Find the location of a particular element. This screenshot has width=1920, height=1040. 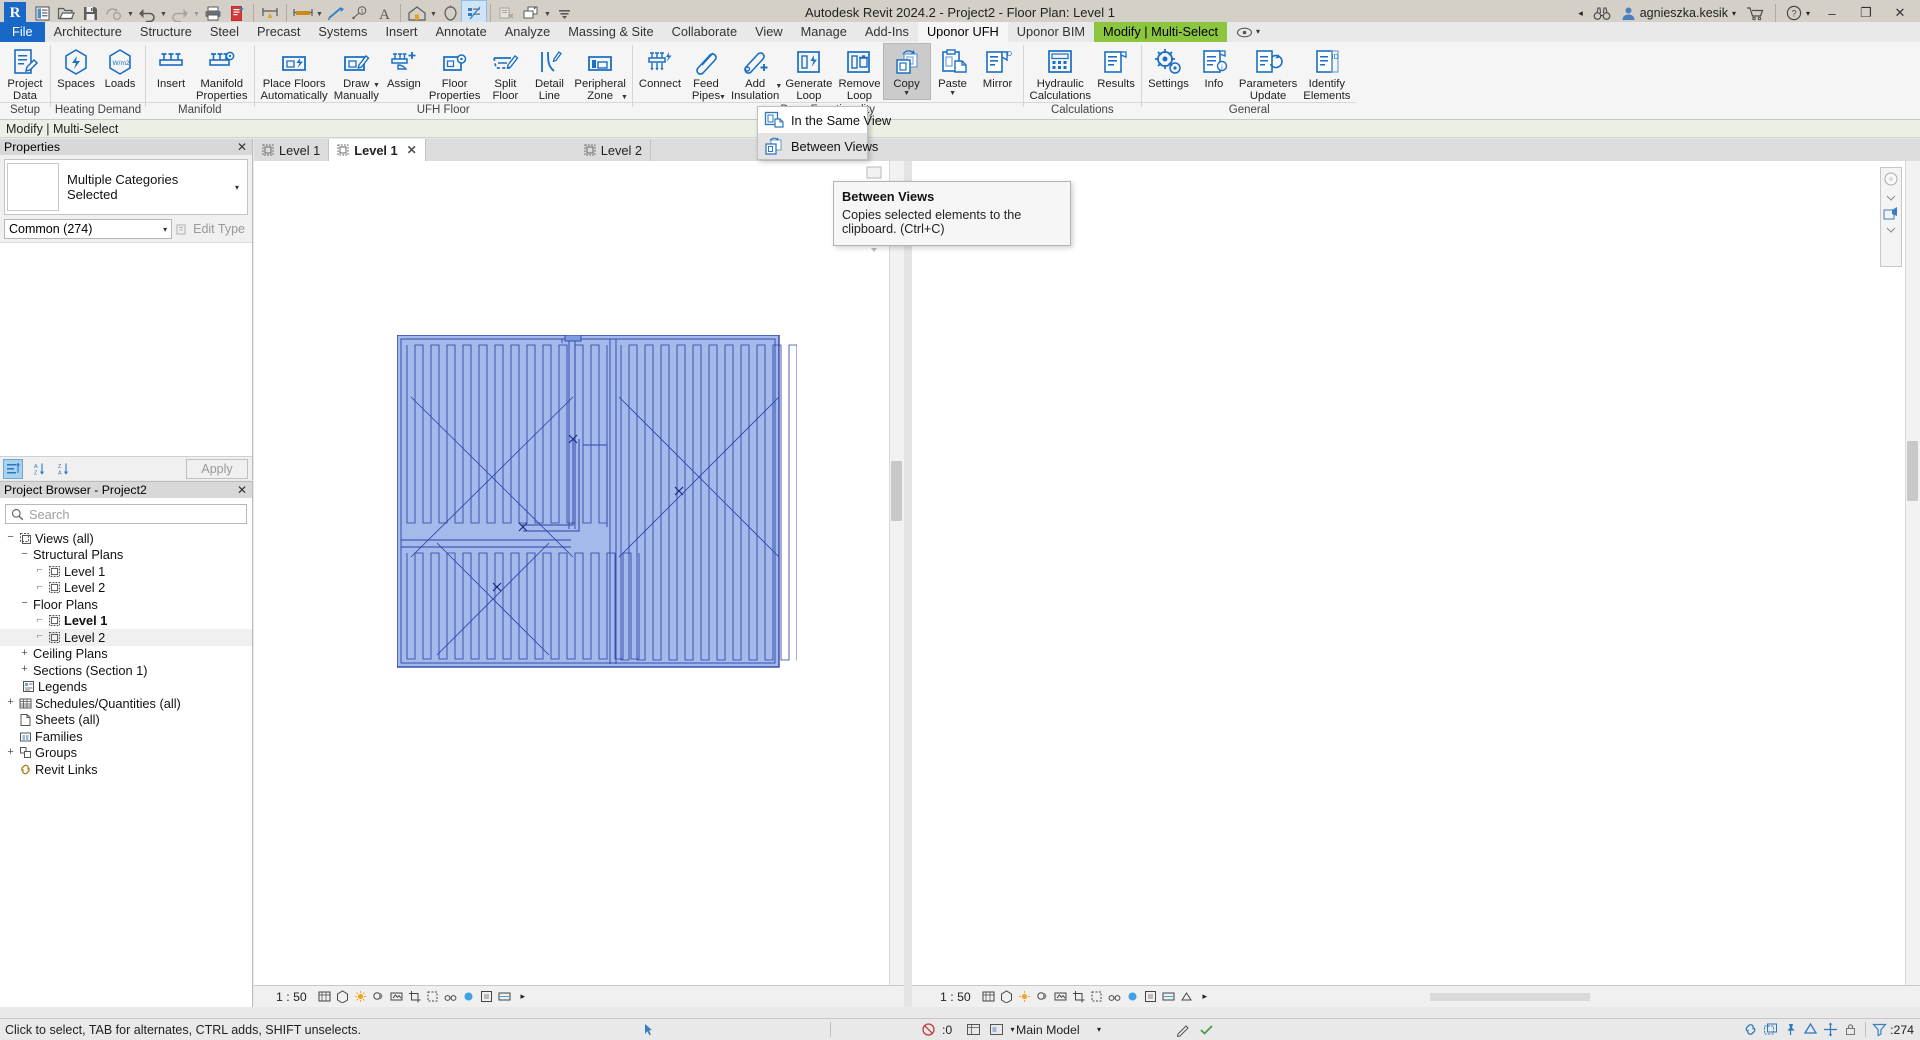

tab-uponor-bim: Uponor BIM is located at coordinates (1051, 32).